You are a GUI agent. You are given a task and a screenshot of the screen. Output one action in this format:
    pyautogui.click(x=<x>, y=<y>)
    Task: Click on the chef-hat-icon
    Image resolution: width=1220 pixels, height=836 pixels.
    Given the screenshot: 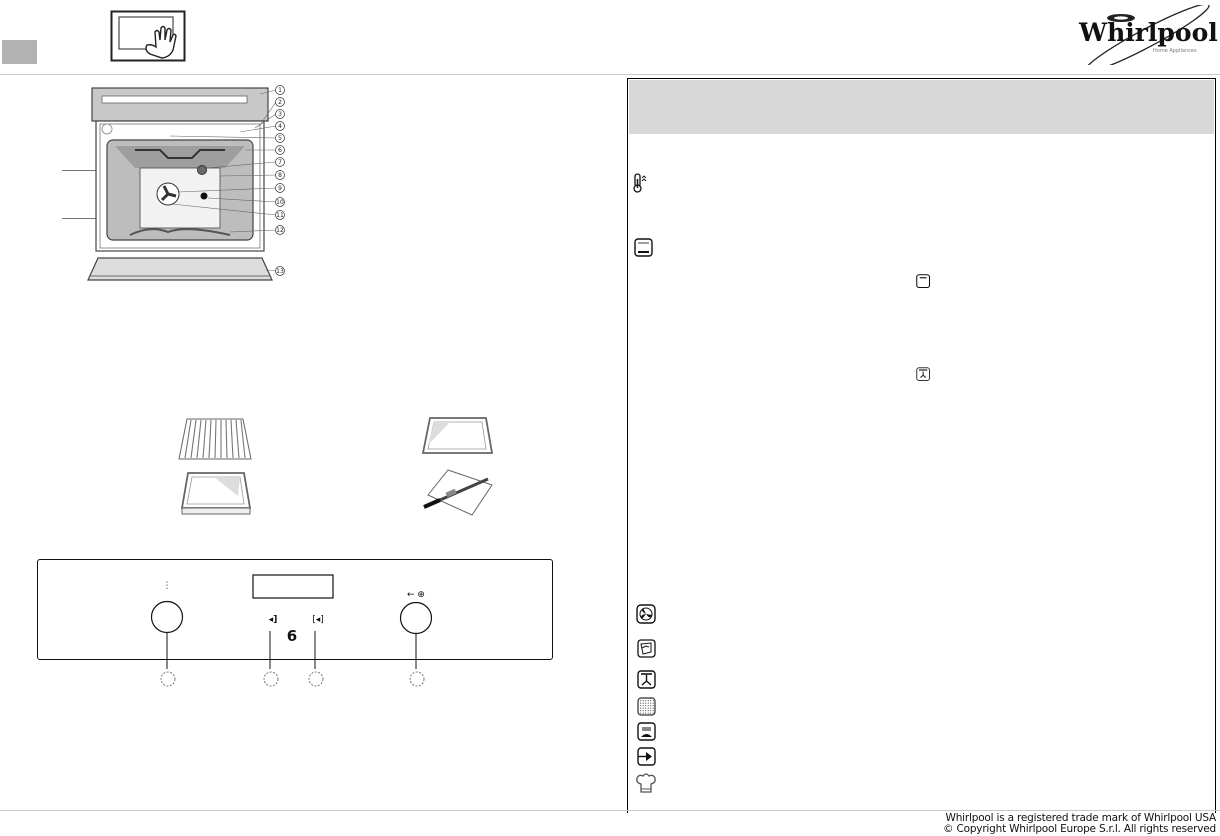 What is the action you would take?
    pyautogui.click(x=646, y=783)
    